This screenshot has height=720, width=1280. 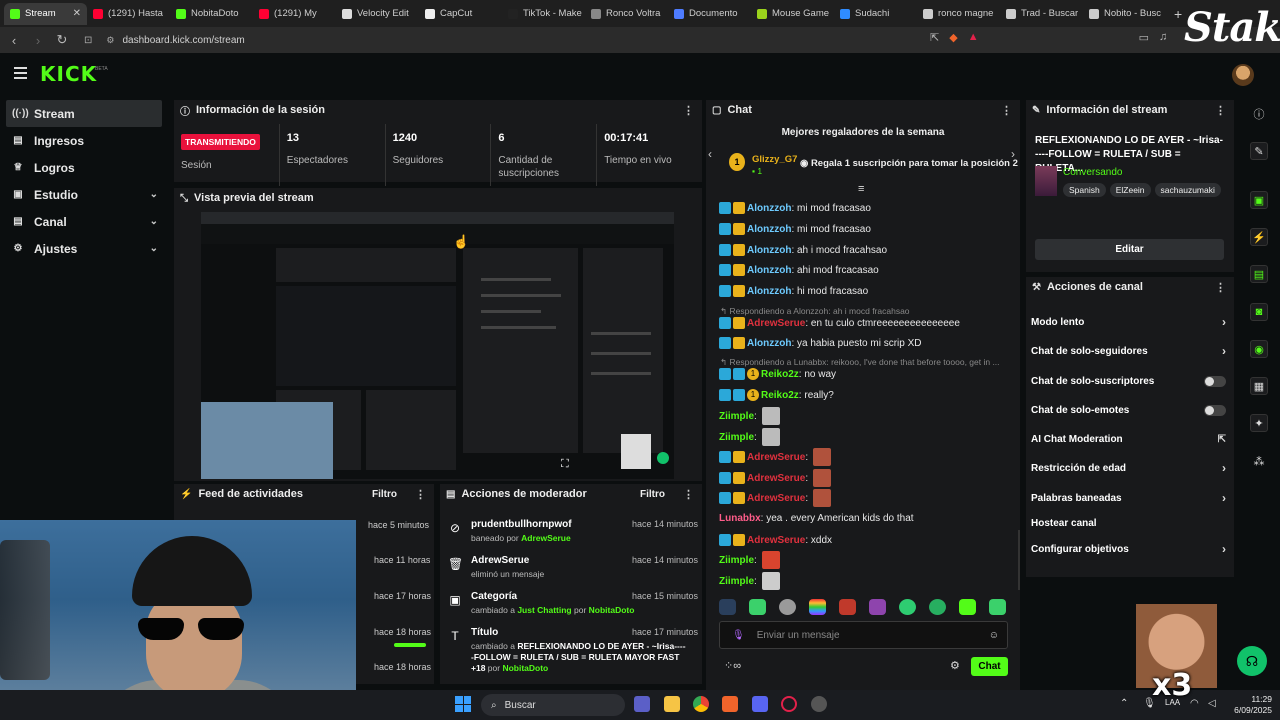 I want to click on channel-actions-more-icon: ⋮, so click(x=1220, y=287).